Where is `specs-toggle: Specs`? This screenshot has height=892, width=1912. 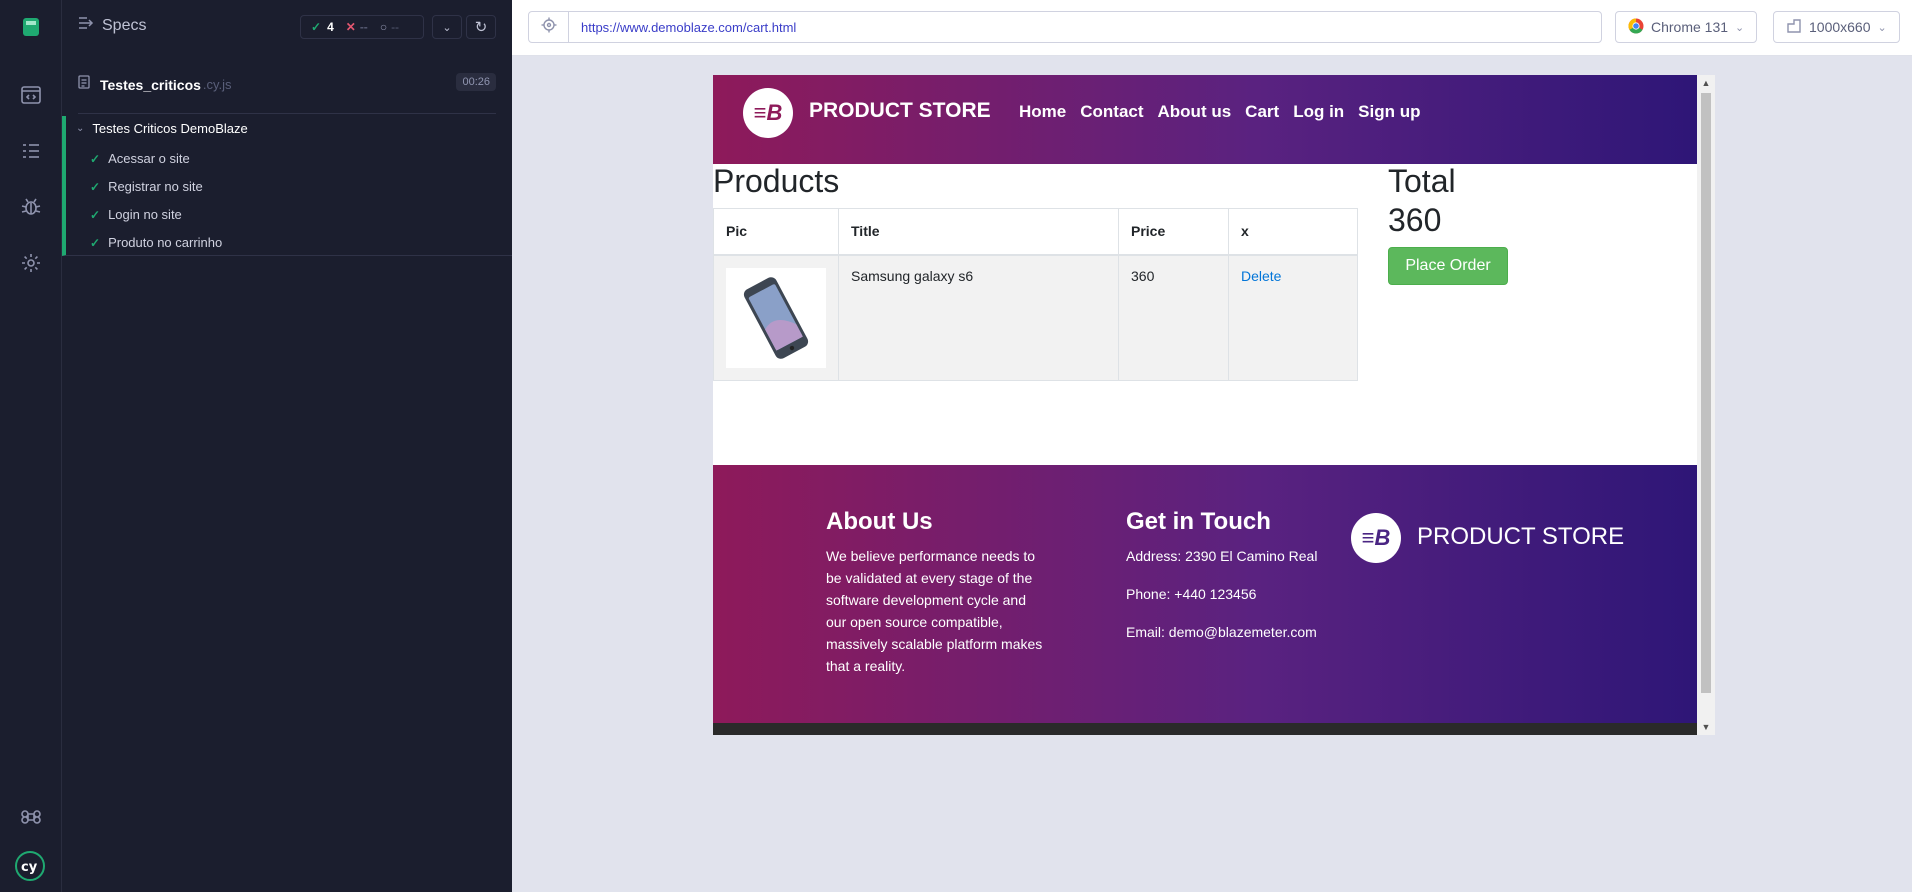
specs-toggle: Specs is located at coordinates (112, 25).